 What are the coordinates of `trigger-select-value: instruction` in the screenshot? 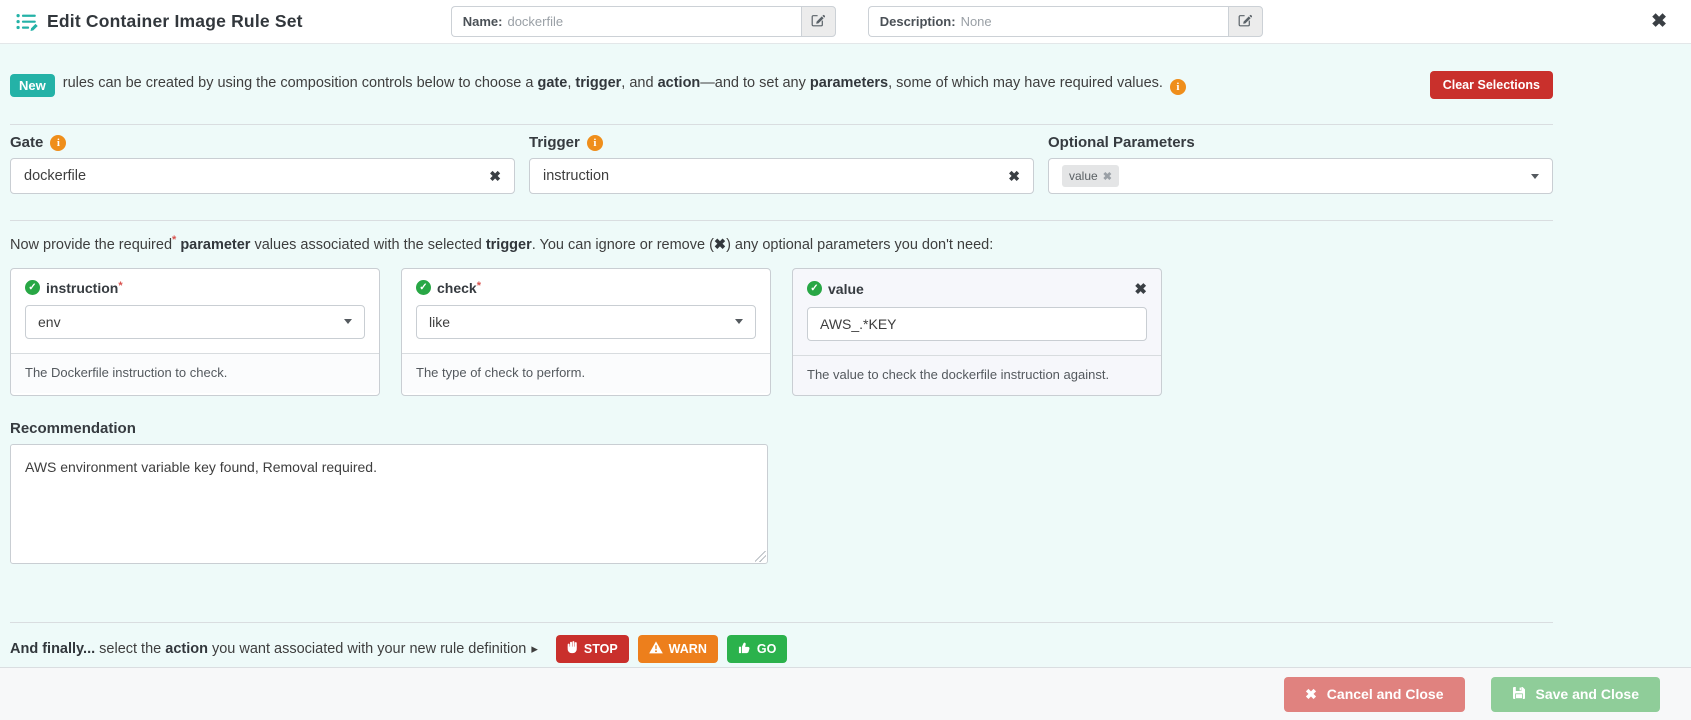 It's located at (576, 176).